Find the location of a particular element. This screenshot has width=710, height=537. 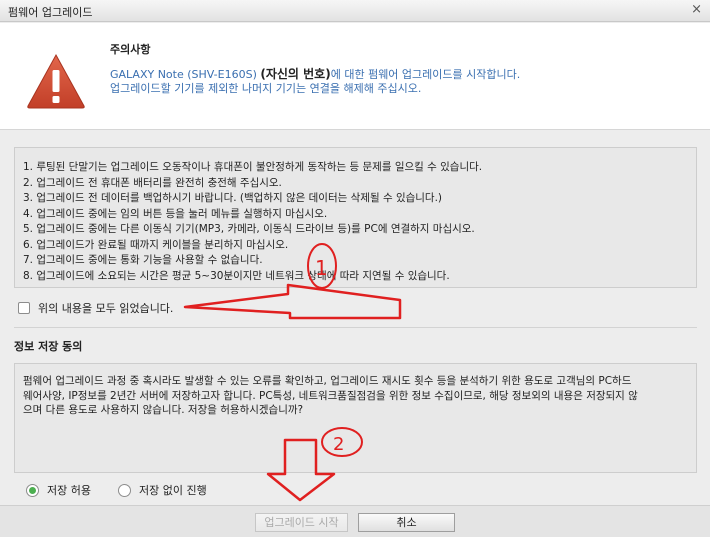

caution-item: 7. 업그레이드 중에는 통화 기능을 사용할 수 없습니다. is located at coordinates (143, 260).